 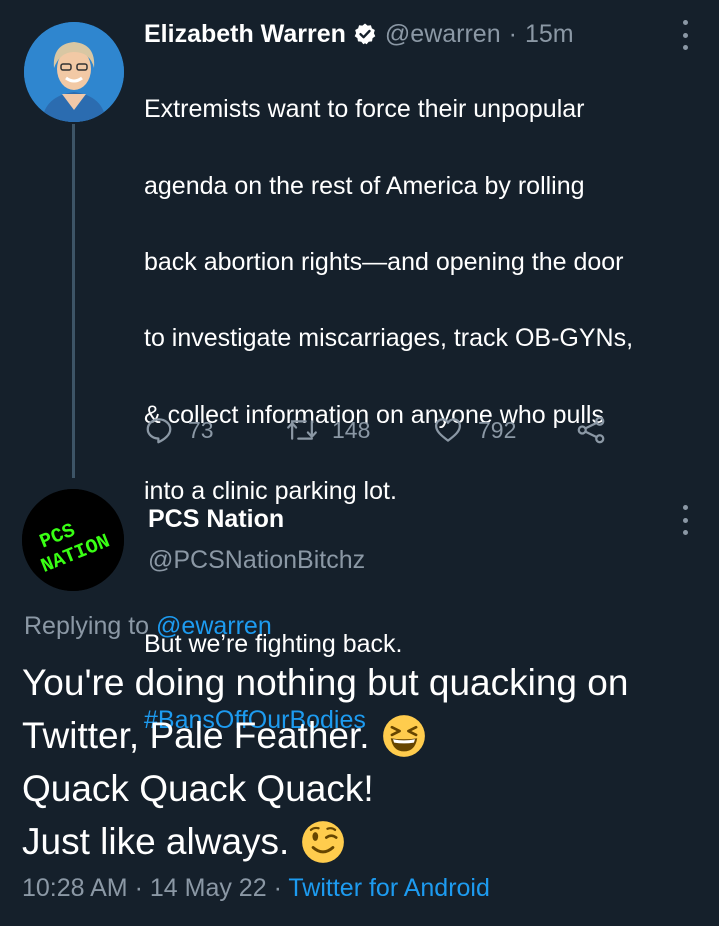 I want to click on heart-icon, so click(x=448, y=430).